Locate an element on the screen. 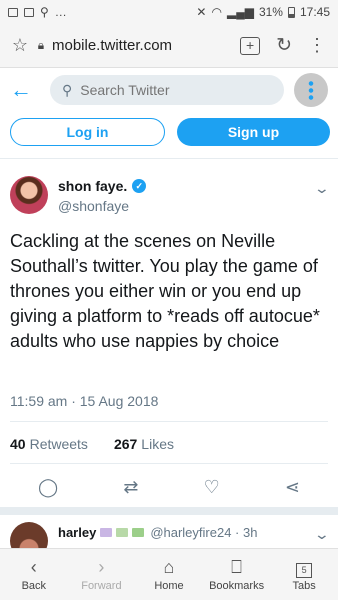 This screenshot has height=600, width=338. auth-buttons: Log in Sign up is located at coordinates (170, 133).